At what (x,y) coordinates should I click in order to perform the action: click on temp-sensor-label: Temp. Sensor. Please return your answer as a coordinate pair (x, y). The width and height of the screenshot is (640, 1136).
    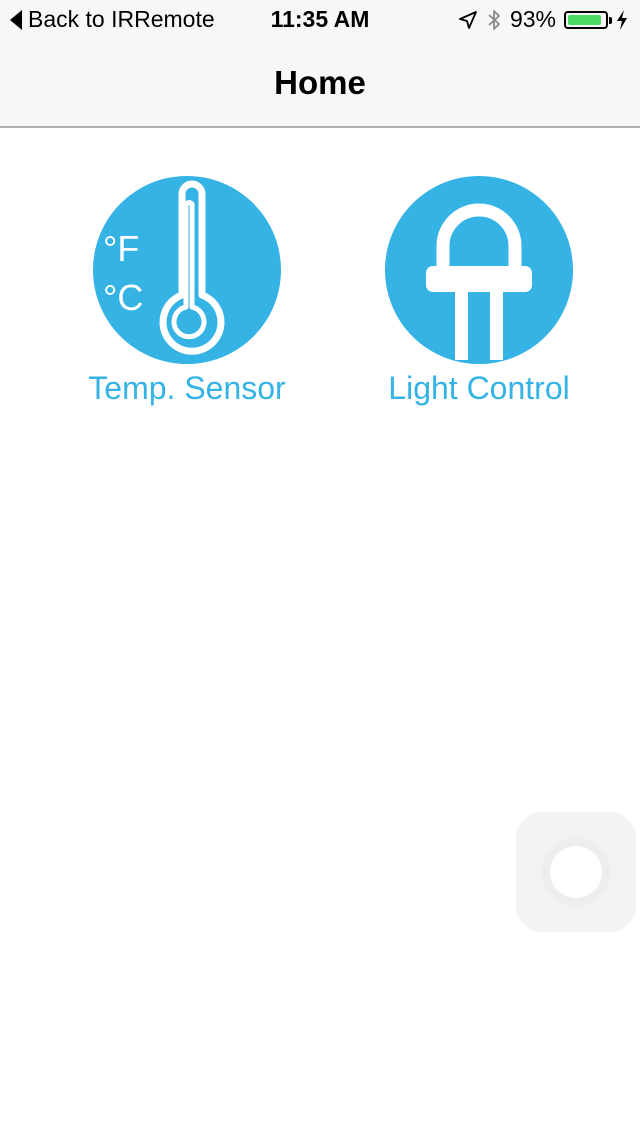
    Looking at the image, I should click on (187, 388).